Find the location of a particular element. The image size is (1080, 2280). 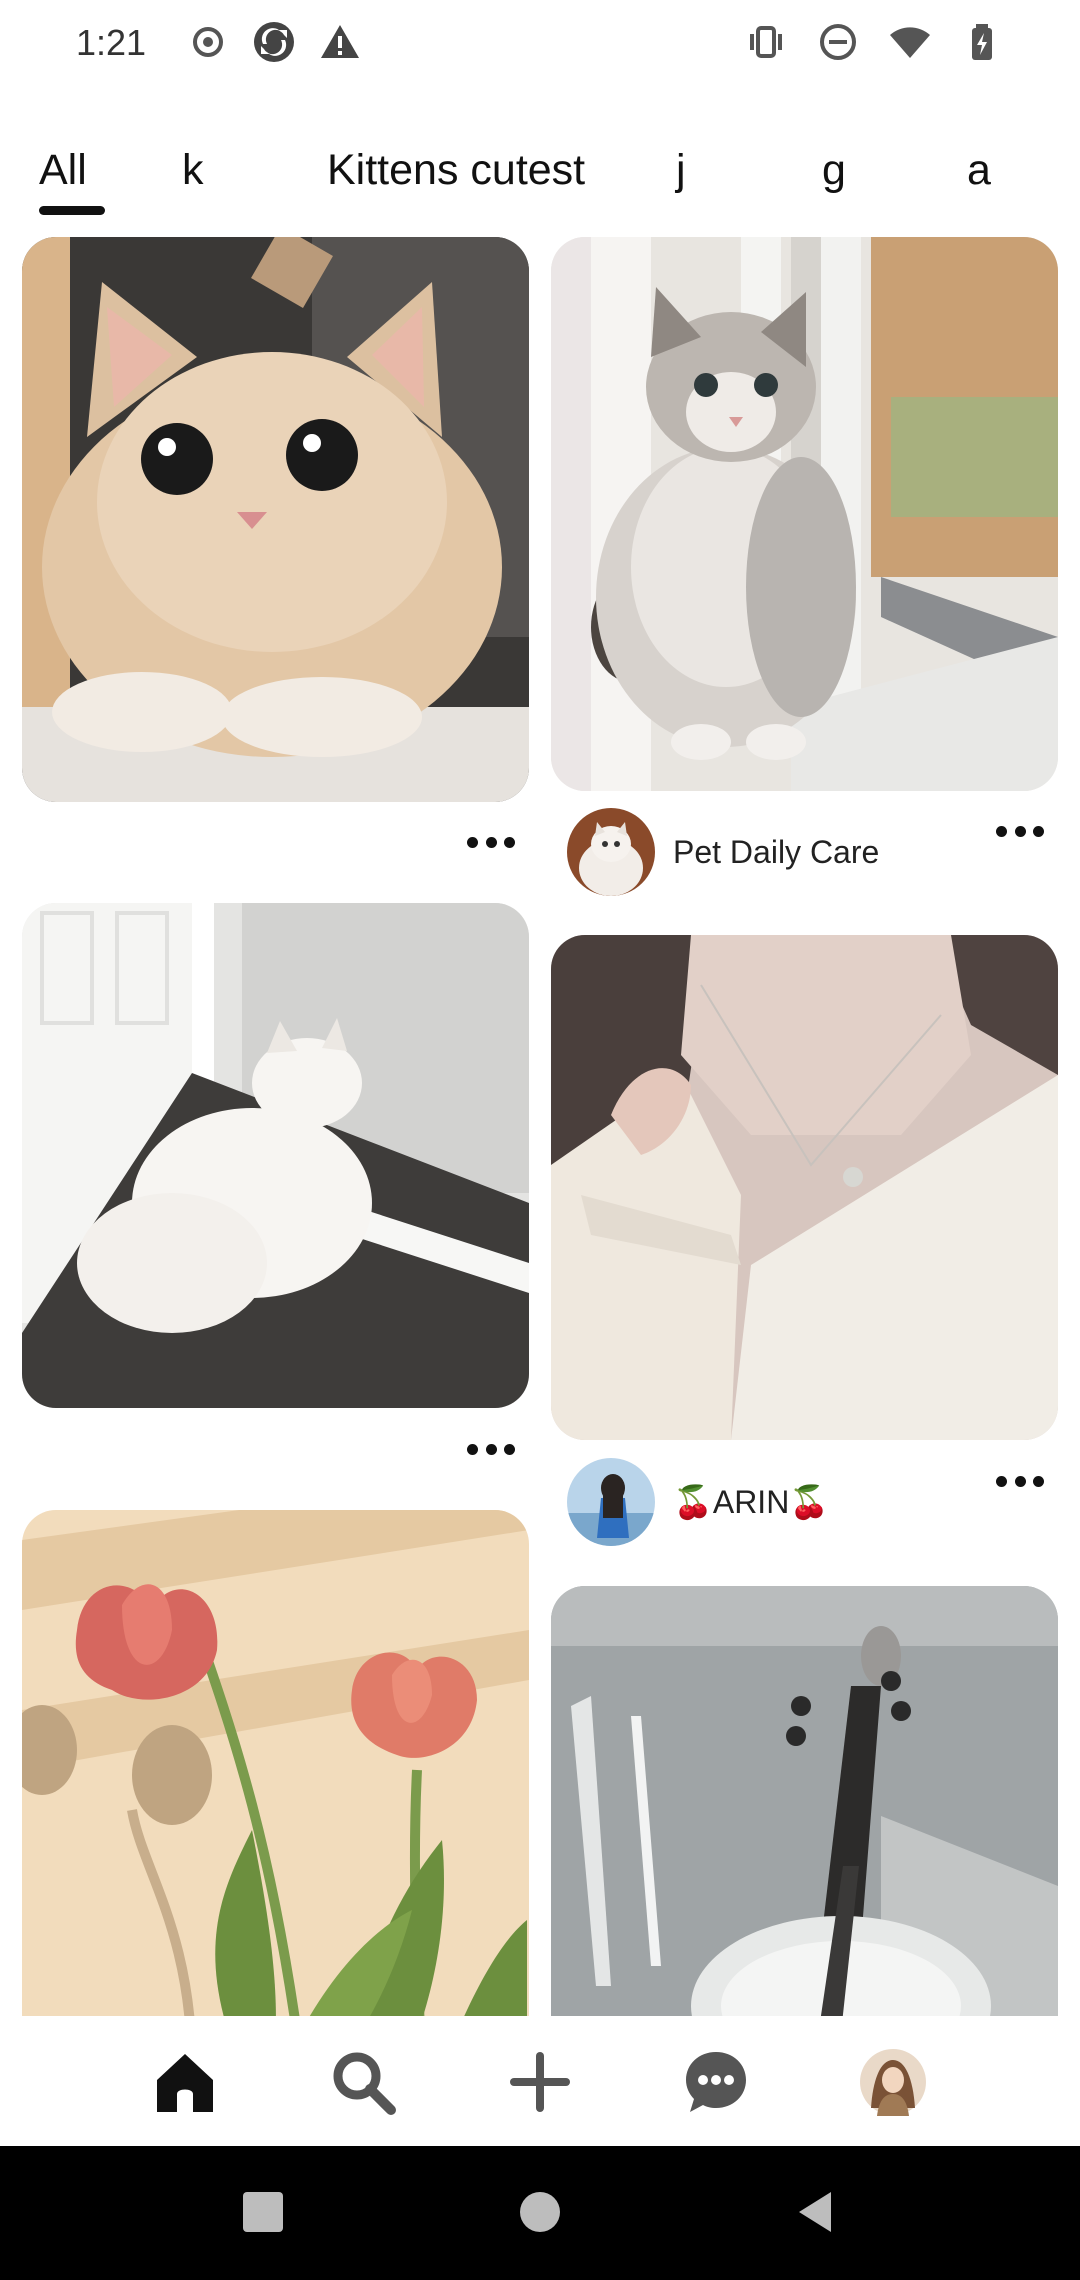

pin-author: 🍒ARIN🍒 is located at coordinates (698, 1502).